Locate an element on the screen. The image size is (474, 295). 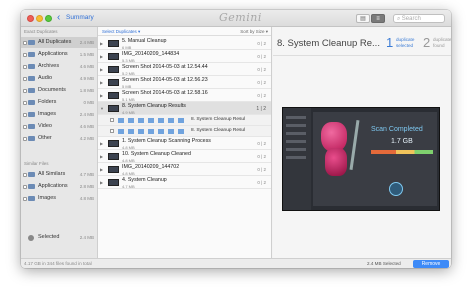
select-duplicates-dropdown: Select Duplicates ▾ is located at coordinates (121, 31).